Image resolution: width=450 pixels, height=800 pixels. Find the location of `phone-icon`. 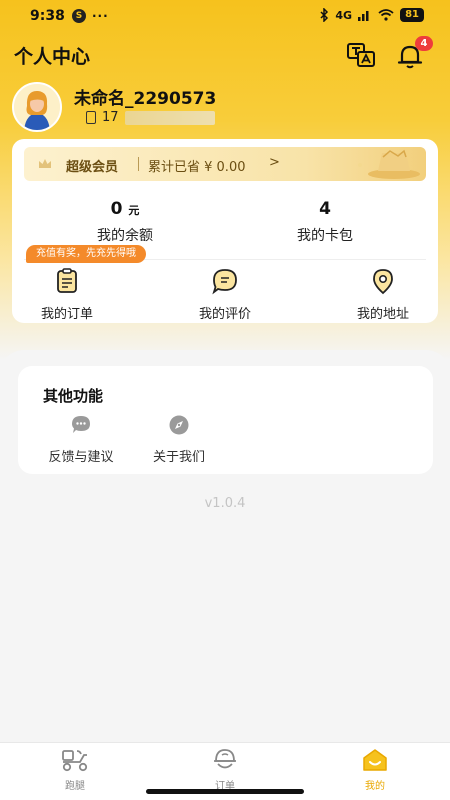

phone-icon is located at coordinates (91, 117).